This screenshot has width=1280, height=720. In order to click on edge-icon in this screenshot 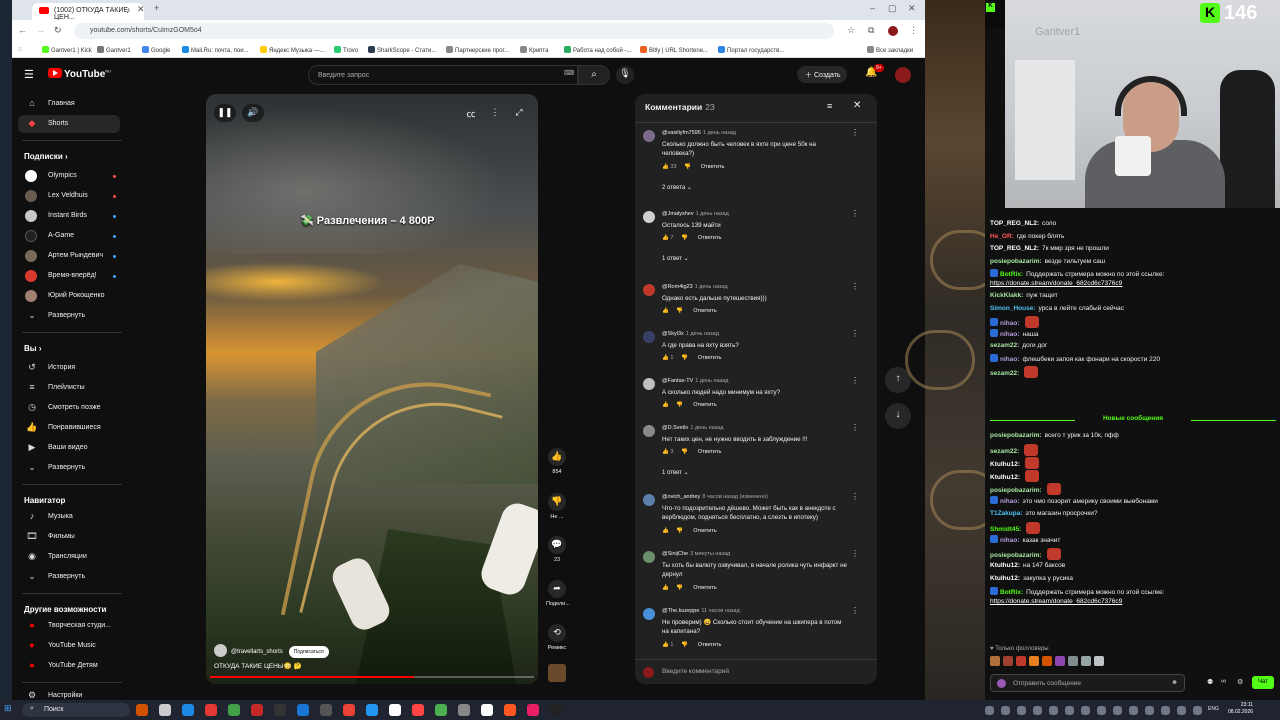, I will do `click(303, 710)`.